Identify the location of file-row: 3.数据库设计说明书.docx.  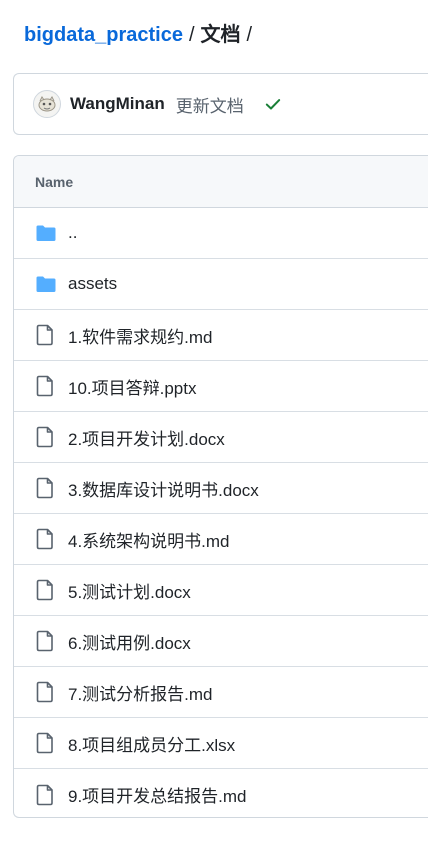
(221, 488).